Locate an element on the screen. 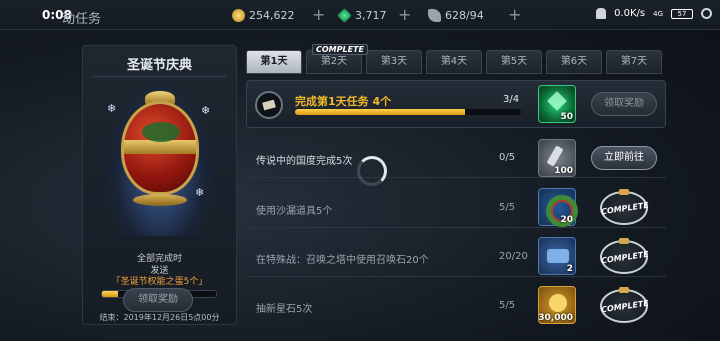 The image size is (720, 341). summary-title: 完成第1天任务 4个 is located at coordinates (343, 101).